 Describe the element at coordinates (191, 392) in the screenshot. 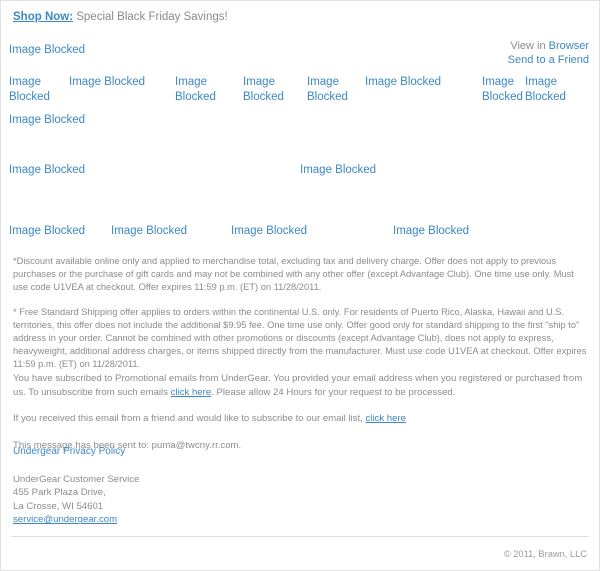

I see `unsubscribe-link: click here` at that location.